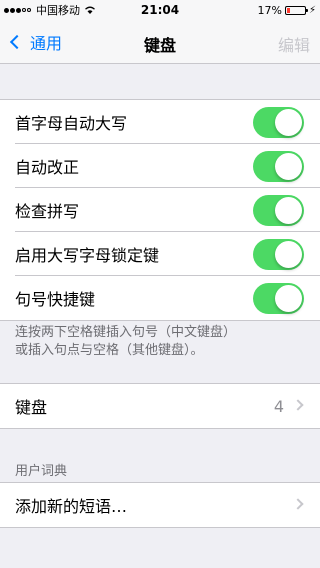 This screenshot has height=568, width=320. What do you see at coordinates (159, 45) in the screenshot?
I see `page-title: 键盘` at bounding box center [159, 45].